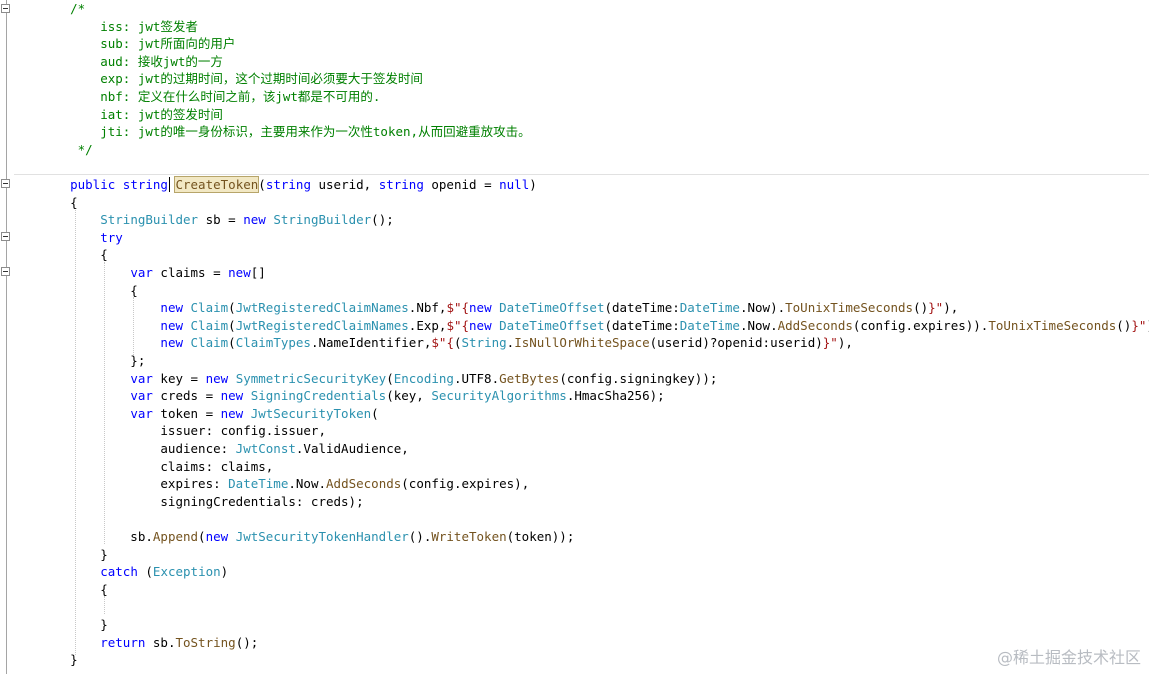  Describe the element at coordinates (285, 132) in the screenshot. I see `code-line: jti: jwt的唯一身份标识，主要用来作为一次性token,从而回避重放攻击。` at that location.